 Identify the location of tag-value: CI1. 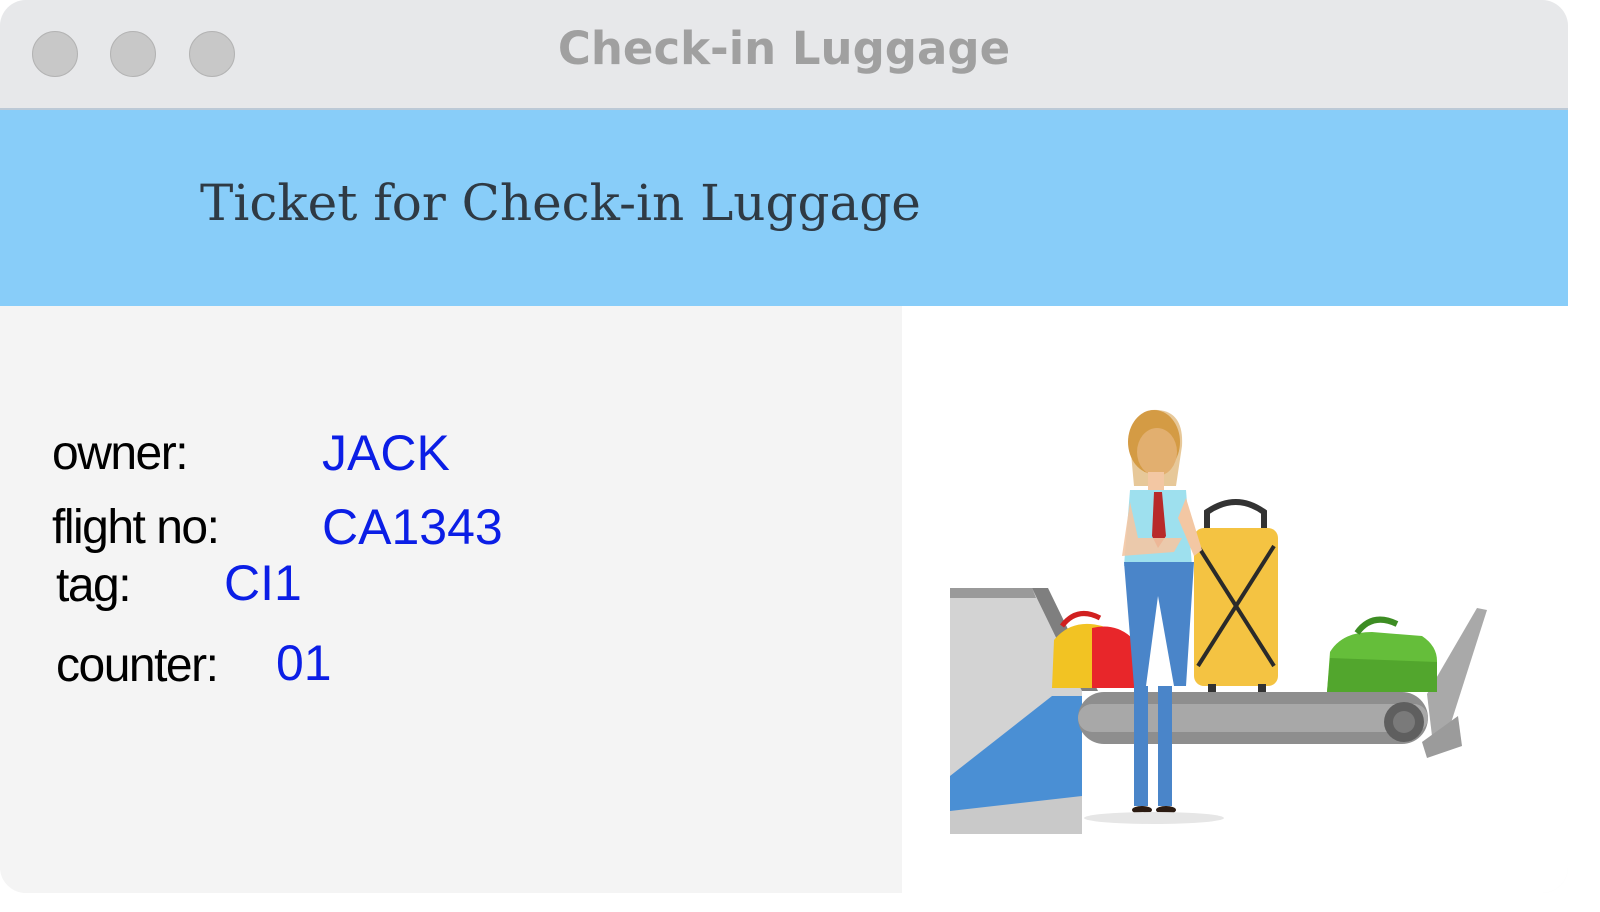
(263, 583).